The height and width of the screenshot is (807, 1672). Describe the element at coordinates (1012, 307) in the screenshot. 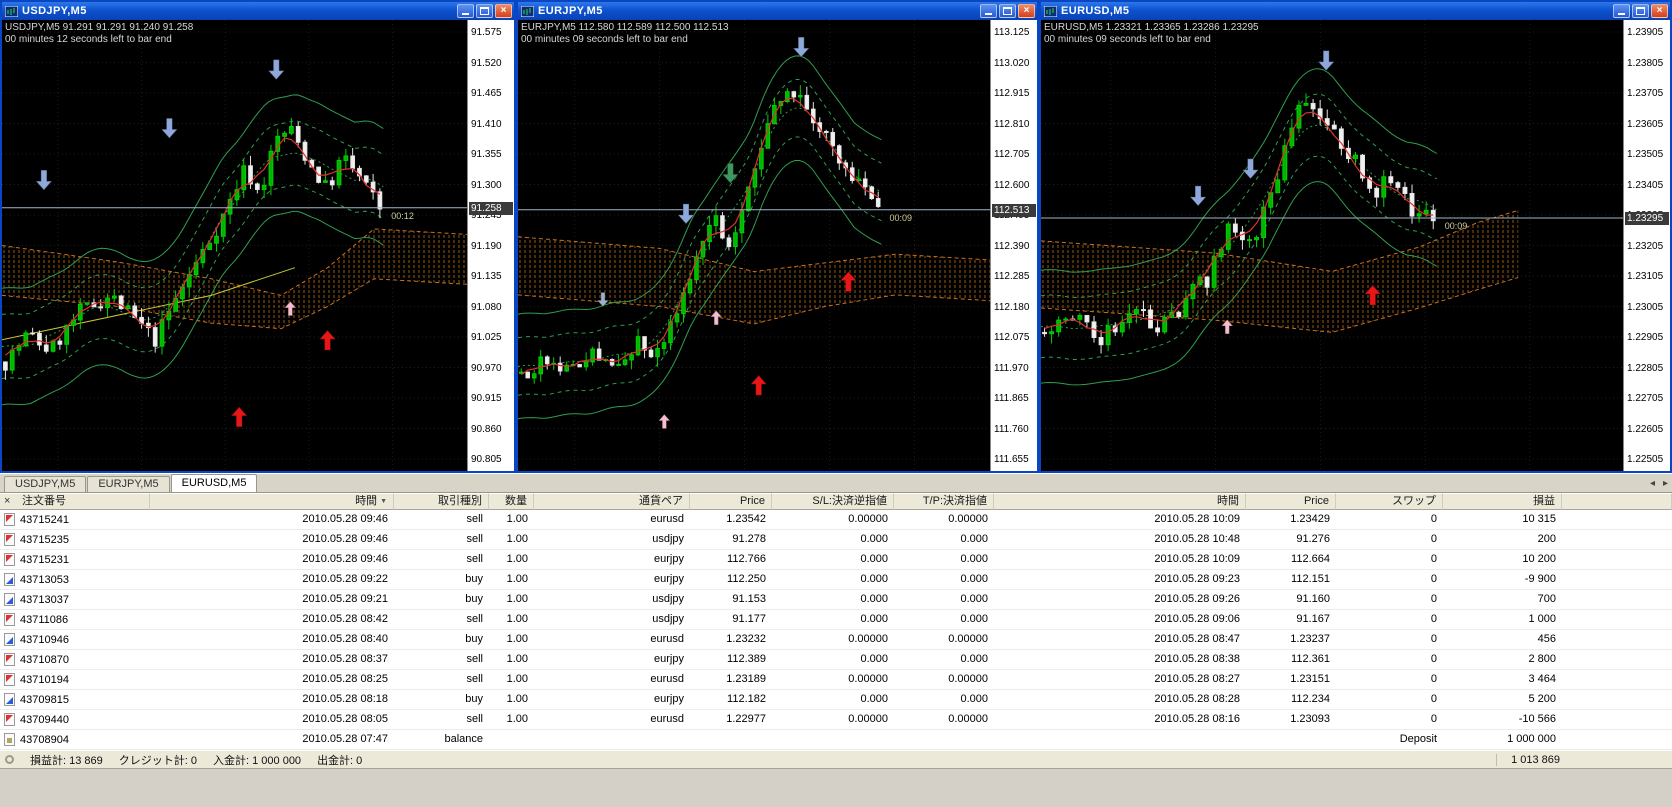

I see `price-tick: 112.180` at that location.